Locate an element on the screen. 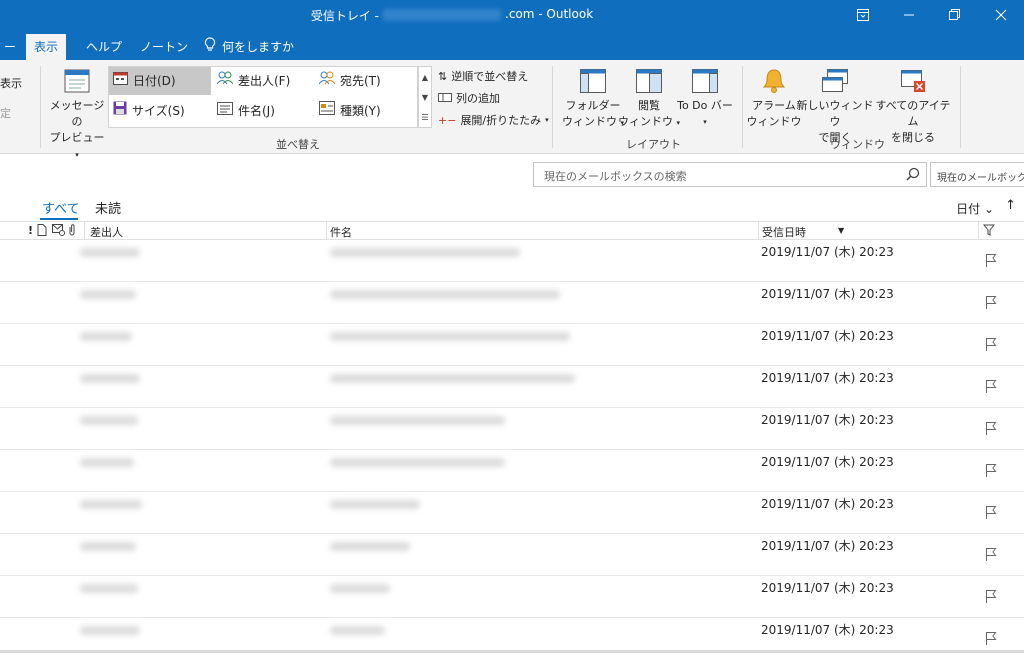 This screenshot has width=1024, height=653. arrange-type: 種類(Y) is located at coordinates (365, 111).